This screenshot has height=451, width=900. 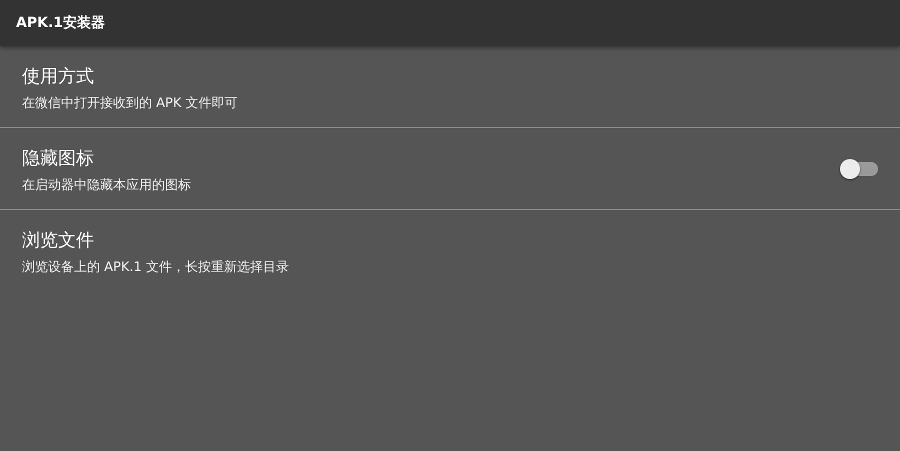 What do you see at coordinates (58, 158) in the screenshot?
I see `setting-title: 隐藏图标` at bounding box center [58, 158].